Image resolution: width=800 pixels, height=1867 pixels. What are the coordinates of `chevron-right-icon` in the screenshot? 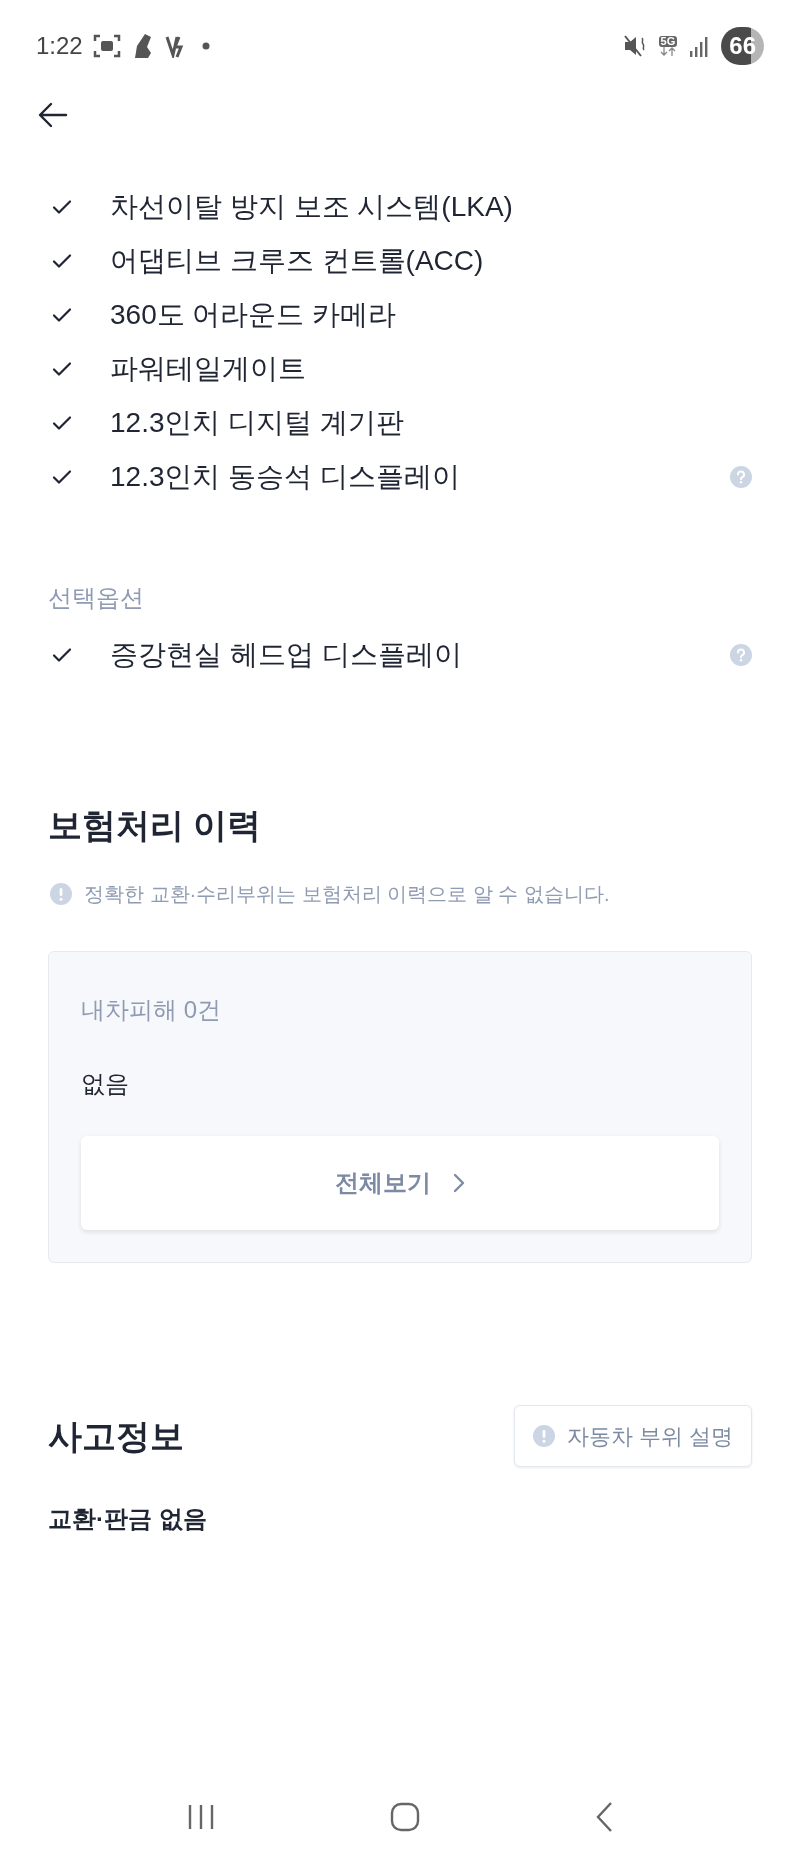 It's located at (459, 1183).